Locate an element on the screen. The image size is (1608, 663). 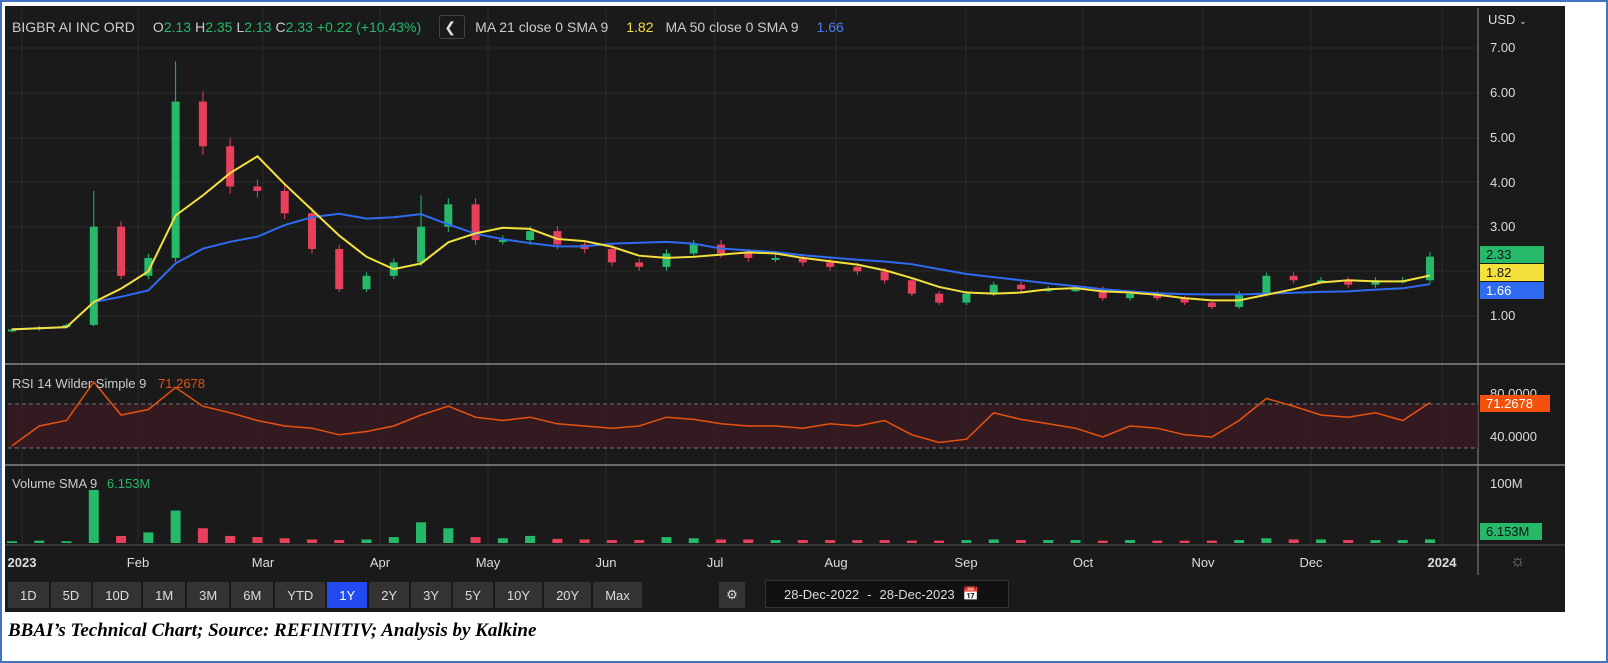
range-button-5y: 5Y is located at coordinates (473, 595).